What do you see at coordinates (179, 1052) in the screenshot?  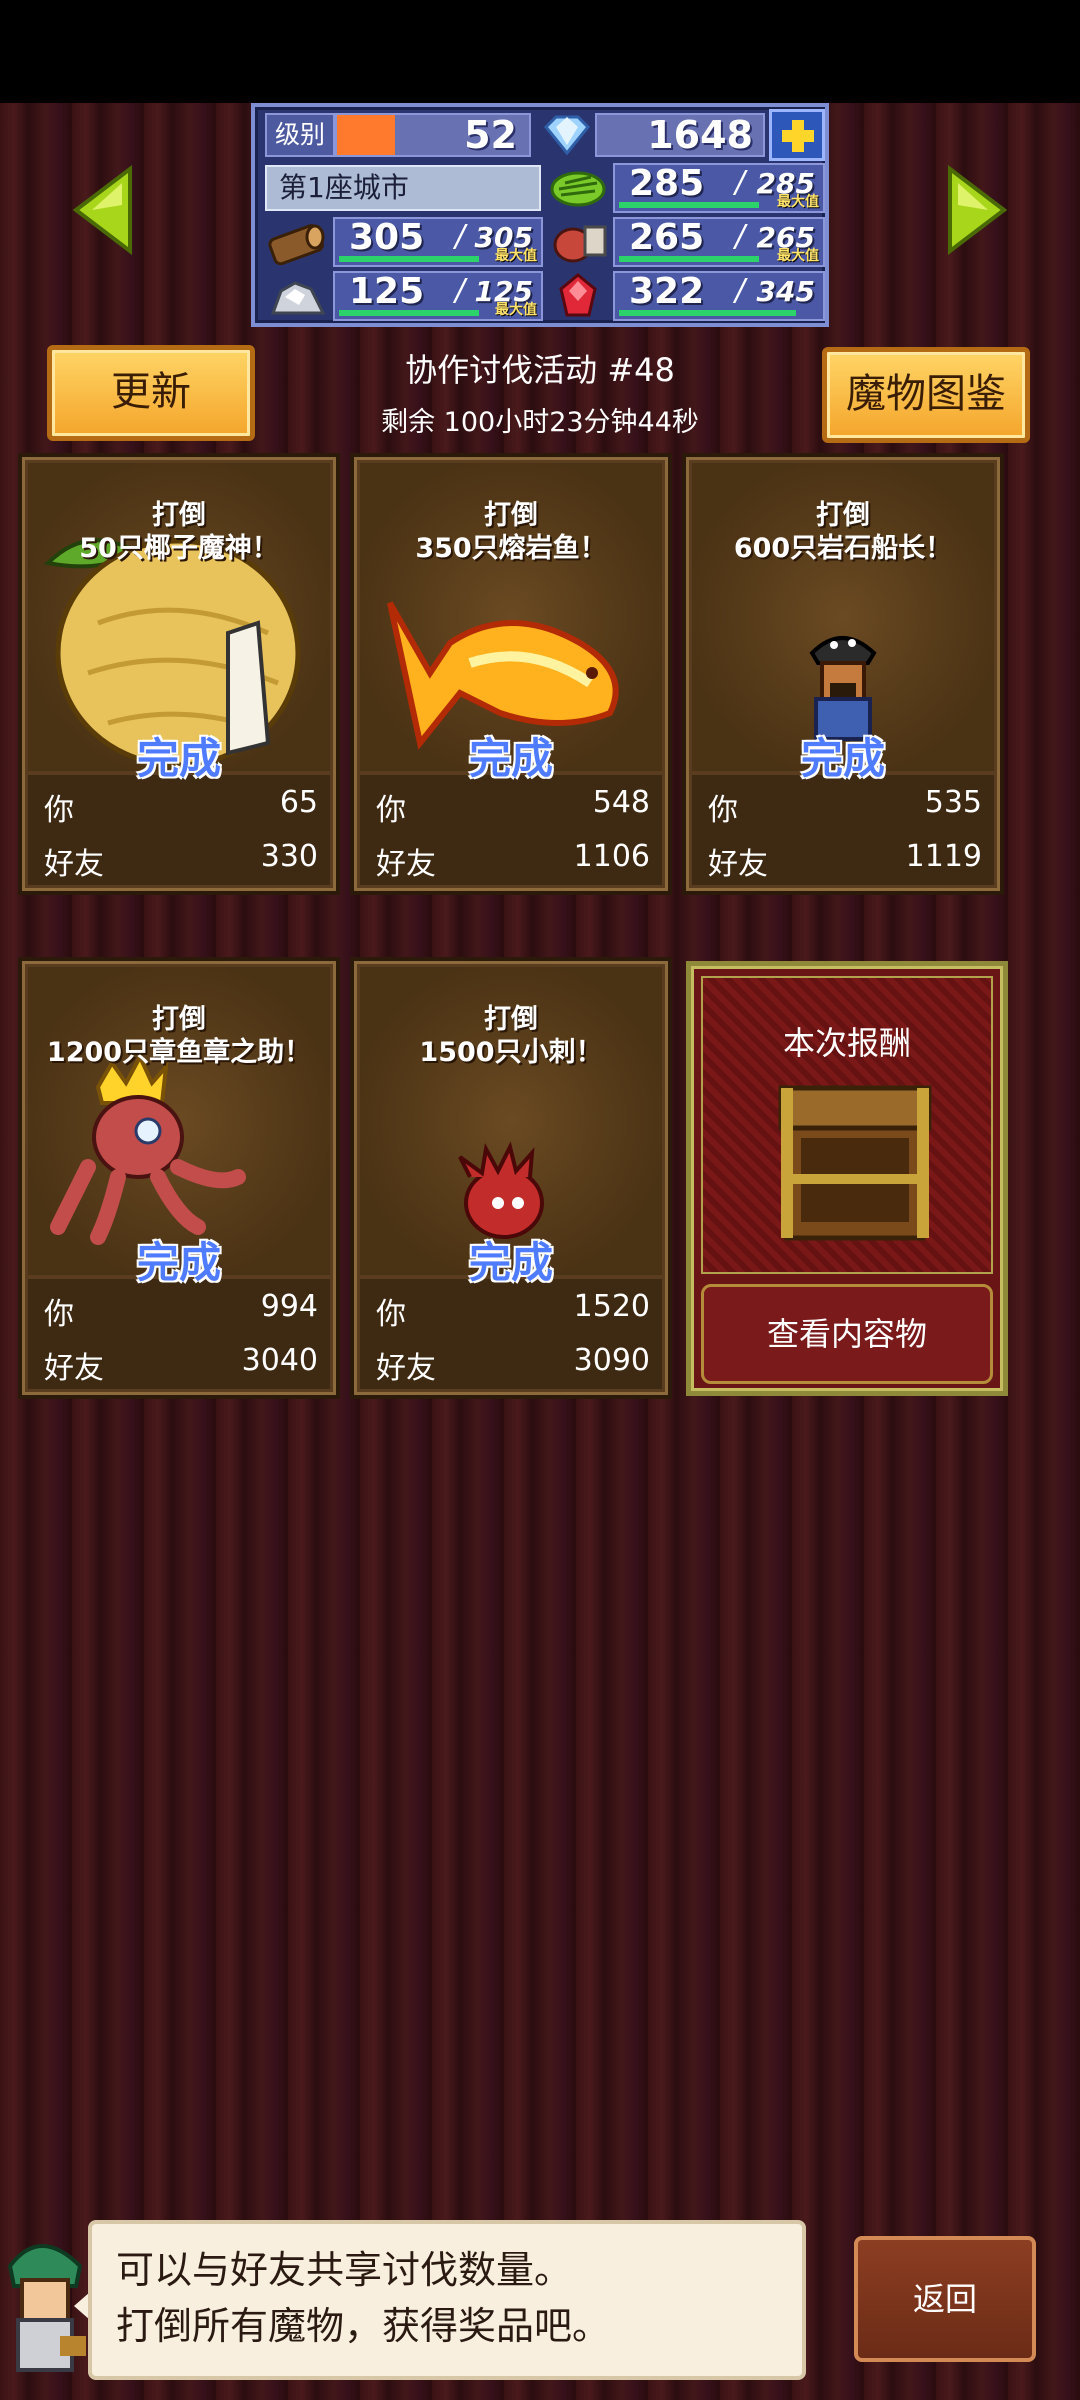 I see `quest-title-line2: 1200只章鱼章之助！` at bounding box center [179, 1052].